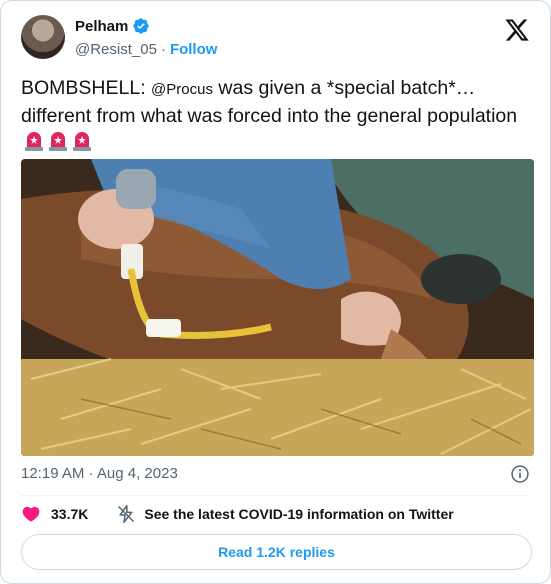 The width and height of the screenshot is (551, 584). What do you see at coordinates (275, 495) in the screenshot?
I see `divider` at bounding box center [275, 495].